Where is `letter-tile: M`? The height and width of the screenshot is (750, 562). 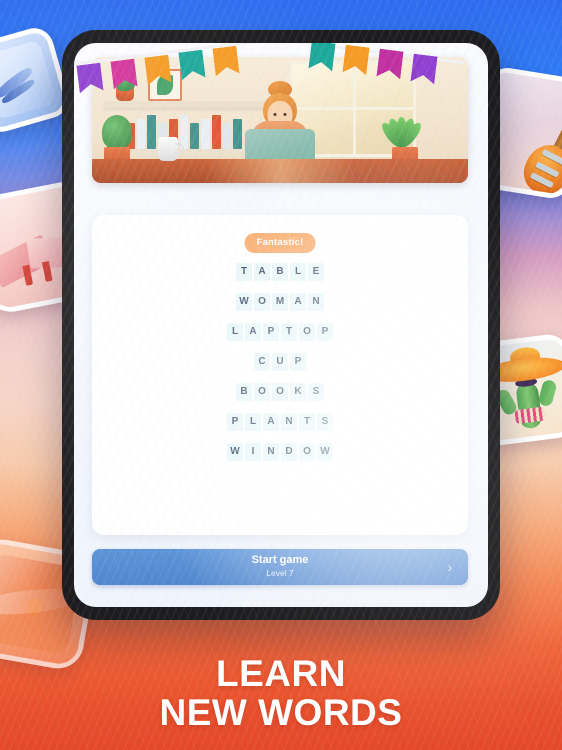
letter-tile: M is located at coordinates (280, 302).